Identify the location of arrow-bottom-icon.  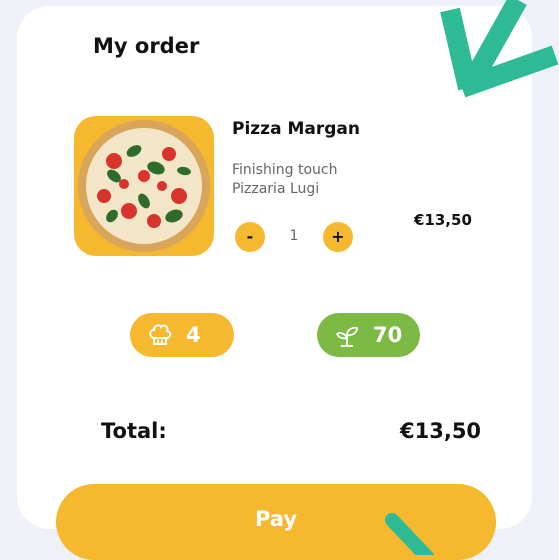
(410, 534).